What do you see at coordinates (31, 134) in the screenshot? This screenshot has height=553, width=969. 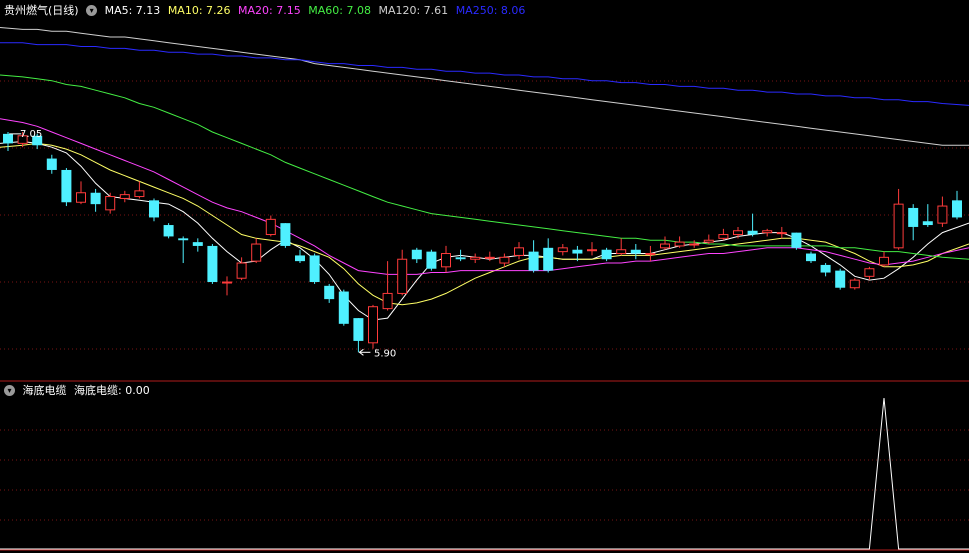 I see `high-price-label: 7.05` at bounding box center [31, 134].